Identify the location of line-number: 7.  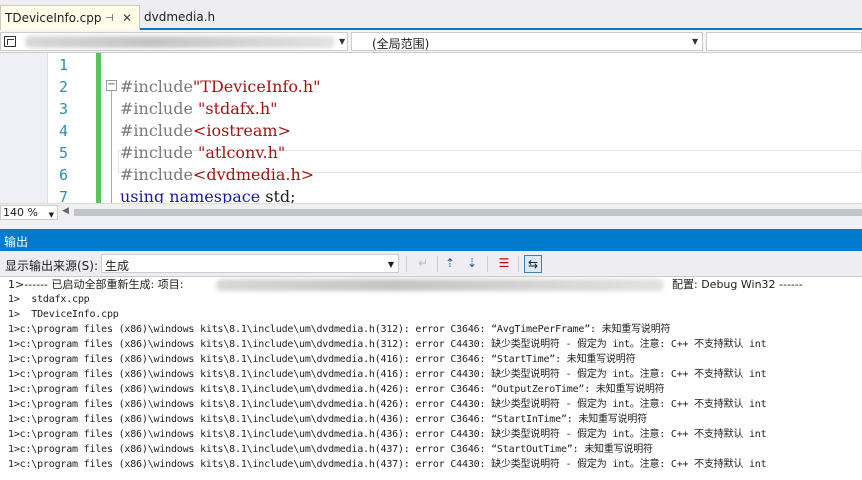
(63, 195).